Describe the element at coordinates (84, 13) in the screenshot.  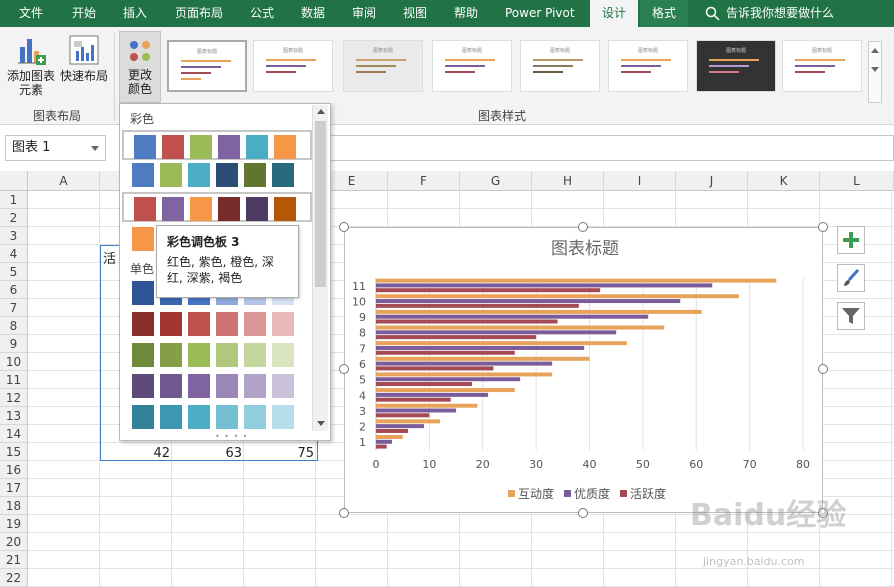
I see `tab-home: 开始` at that location.